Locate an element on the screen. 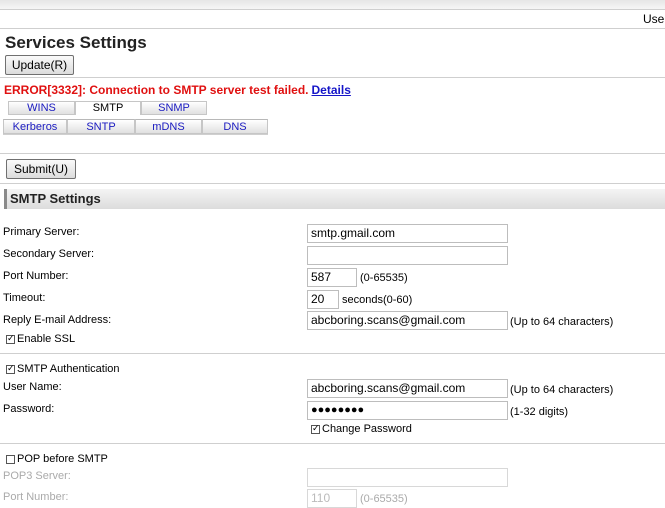 This screenshot has width=665, height=508. pop-port-number-hint: (0-65535) is located at coordinates (384, 499).